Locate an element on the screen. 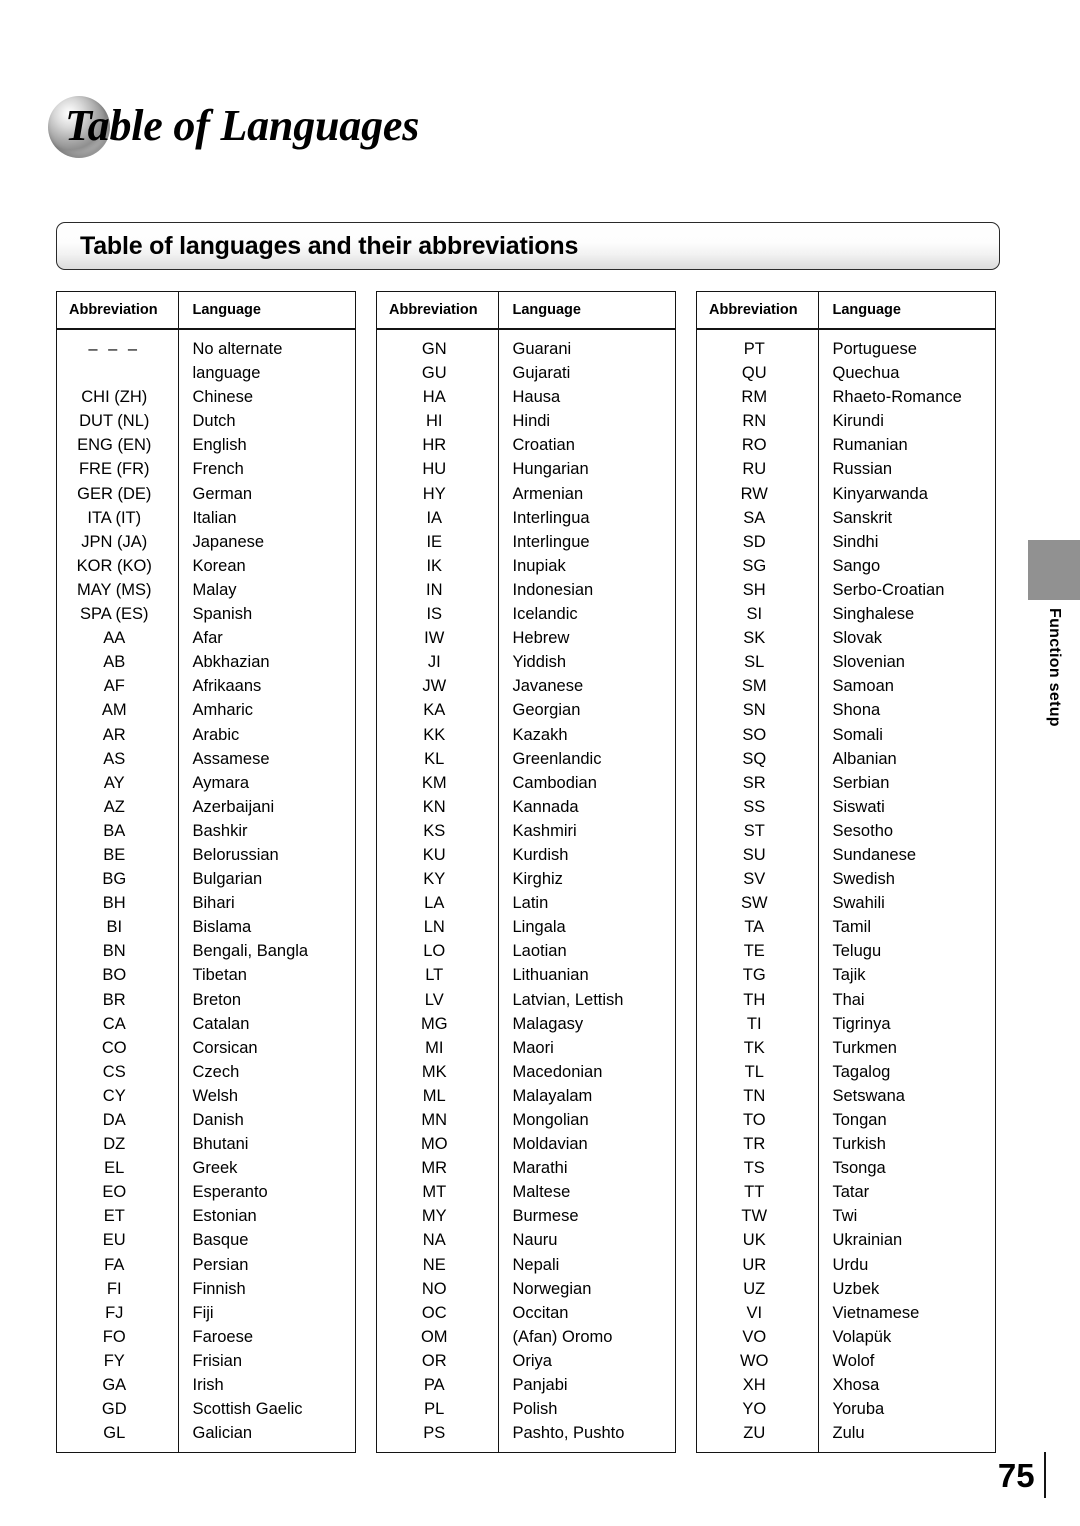  table-row: YO Yoruba is located at coordinates (846, 1409).